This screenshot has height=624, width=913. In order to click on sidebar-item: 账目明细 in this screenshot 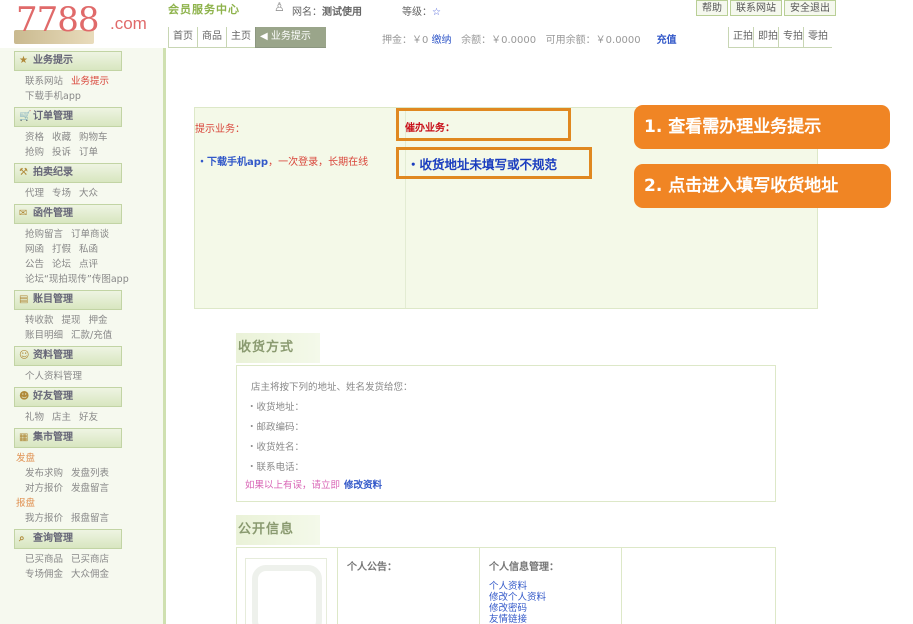, I will do `click(44, 335)`.